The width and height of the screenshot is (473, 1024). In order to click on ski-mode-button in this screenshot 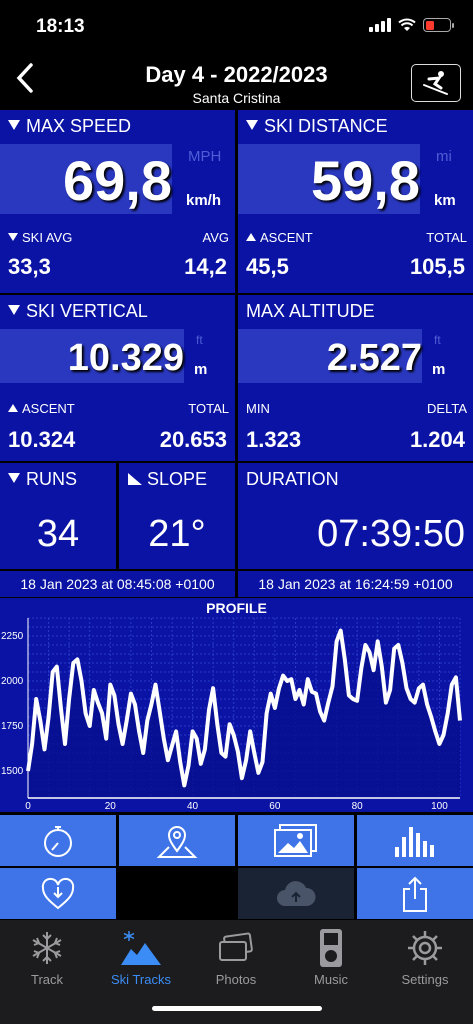, I will do `click(436, 83)`.